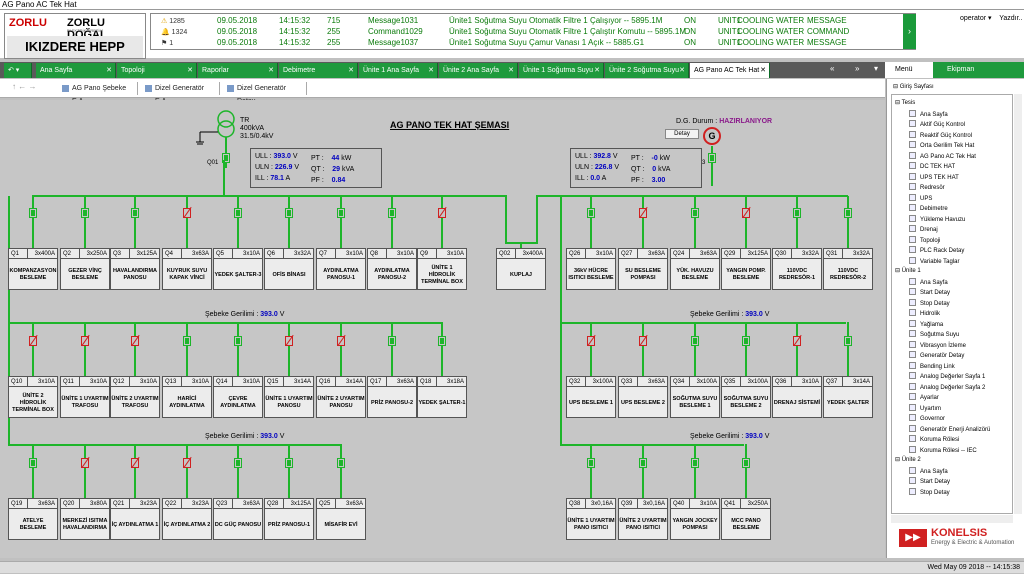 This screenshot has height=574, width=1024. Describe the element at coordinates (913, 87) in the screenshot. I see `tree-root: ⊟ Giriş Sayfası` at that location.